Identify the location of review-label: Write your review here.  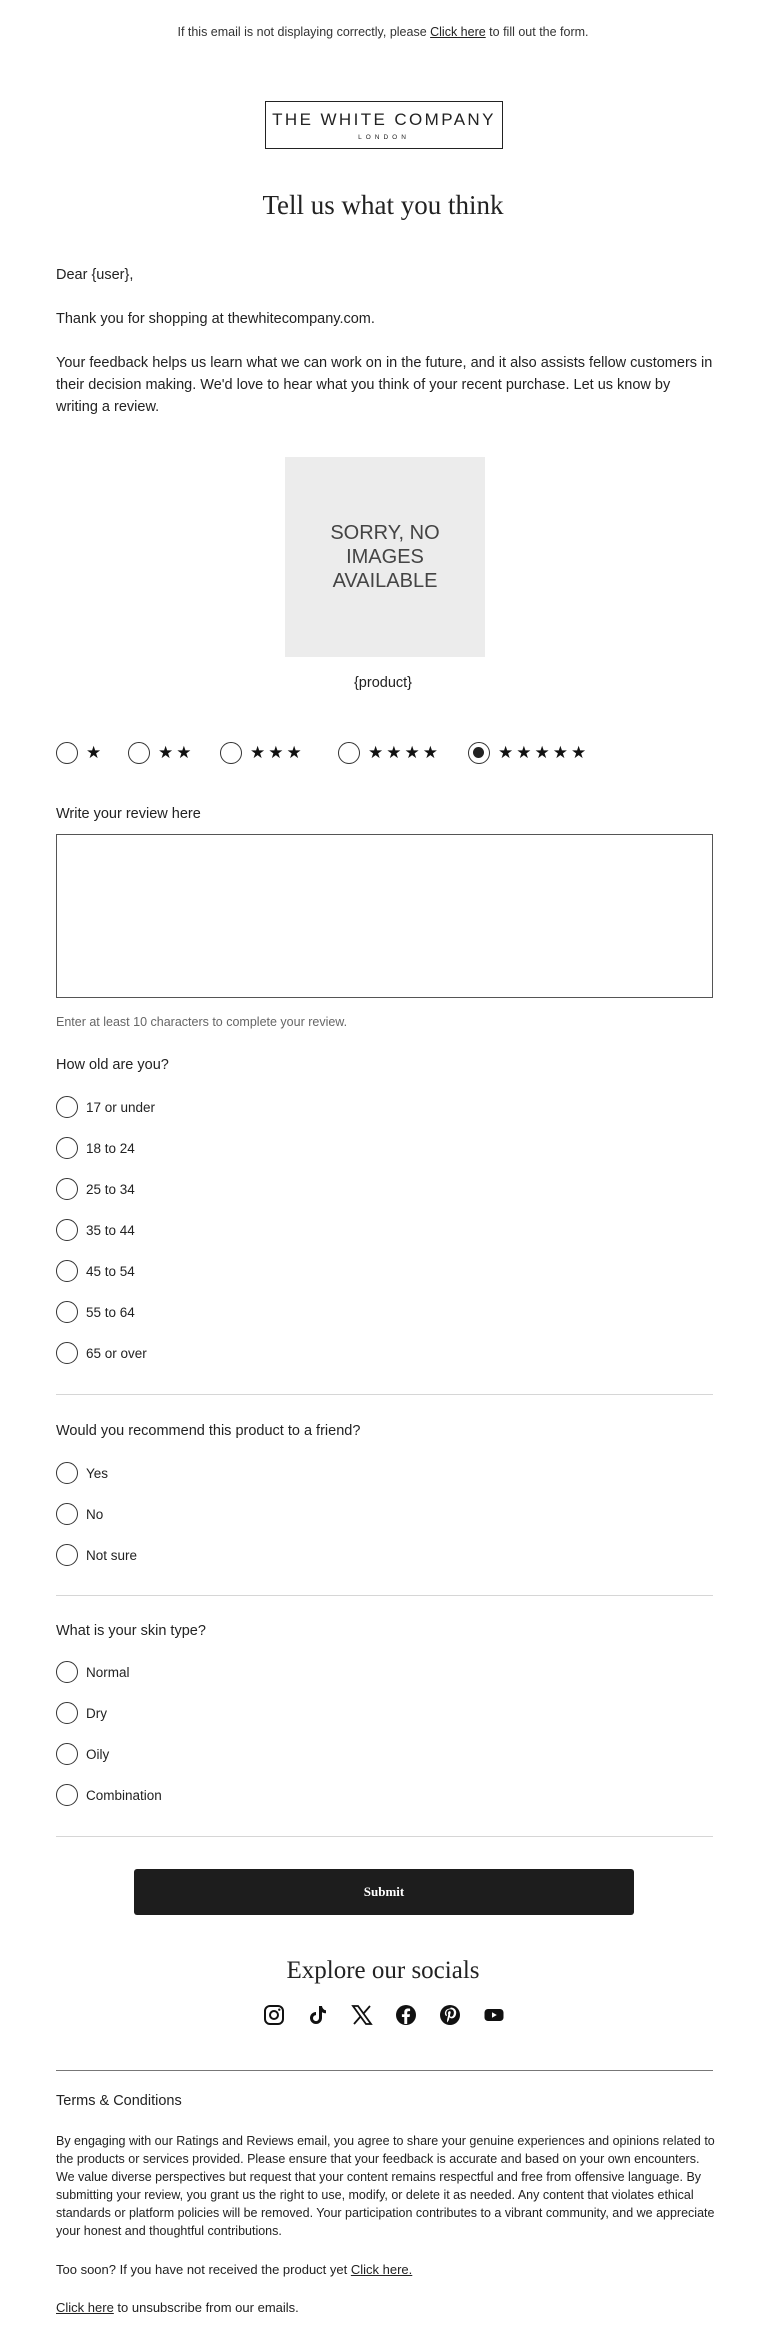
(128, 814).